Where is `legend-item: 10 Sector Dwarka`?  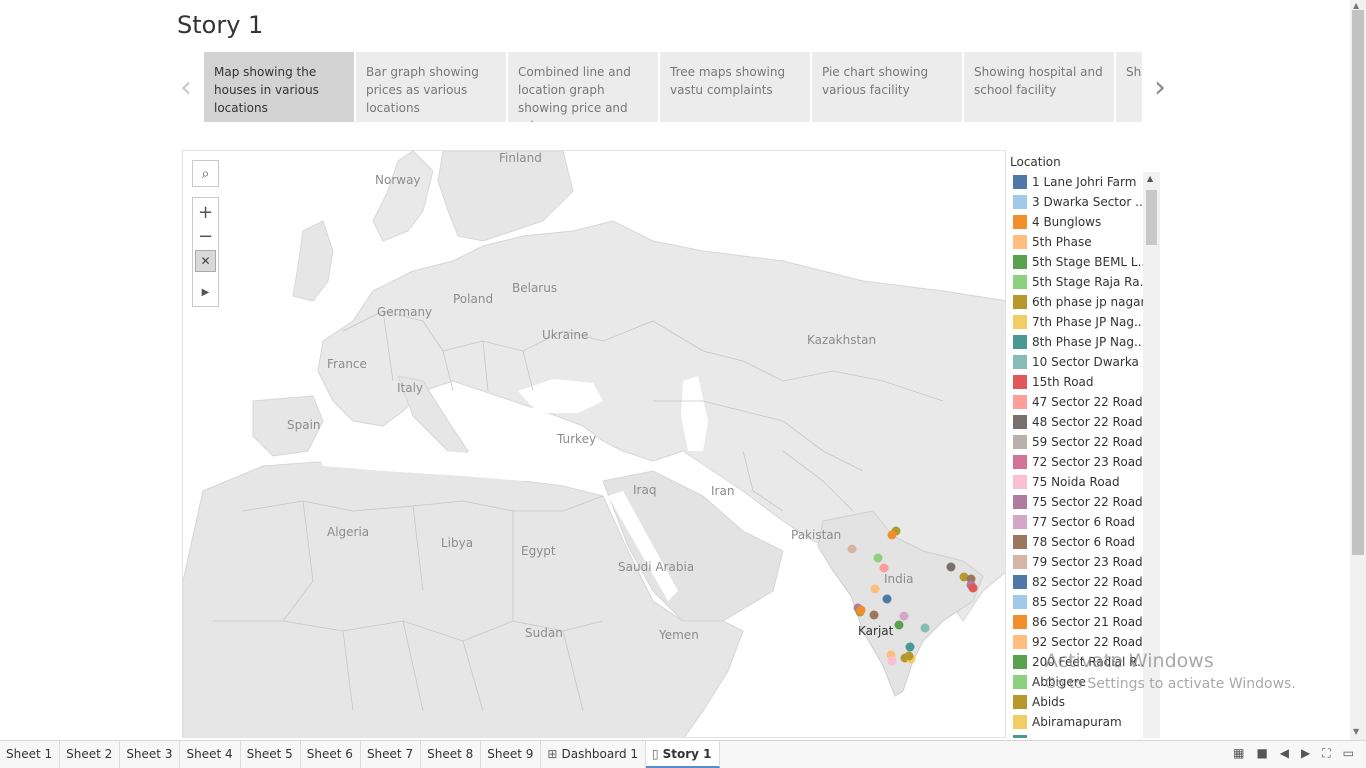
legend-item: 10 Sector Dwarka is located at coordinates (1078, 362).